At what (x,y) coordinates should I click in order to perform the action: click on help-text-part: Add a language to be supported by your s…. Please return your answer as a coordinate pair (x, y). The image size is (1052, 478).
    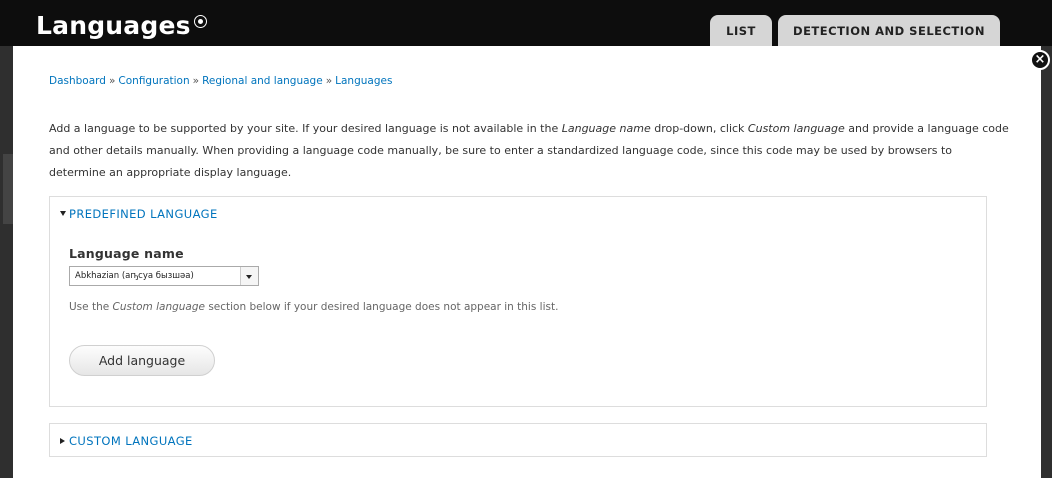
    Looking at the image, I should click on (305, 128).